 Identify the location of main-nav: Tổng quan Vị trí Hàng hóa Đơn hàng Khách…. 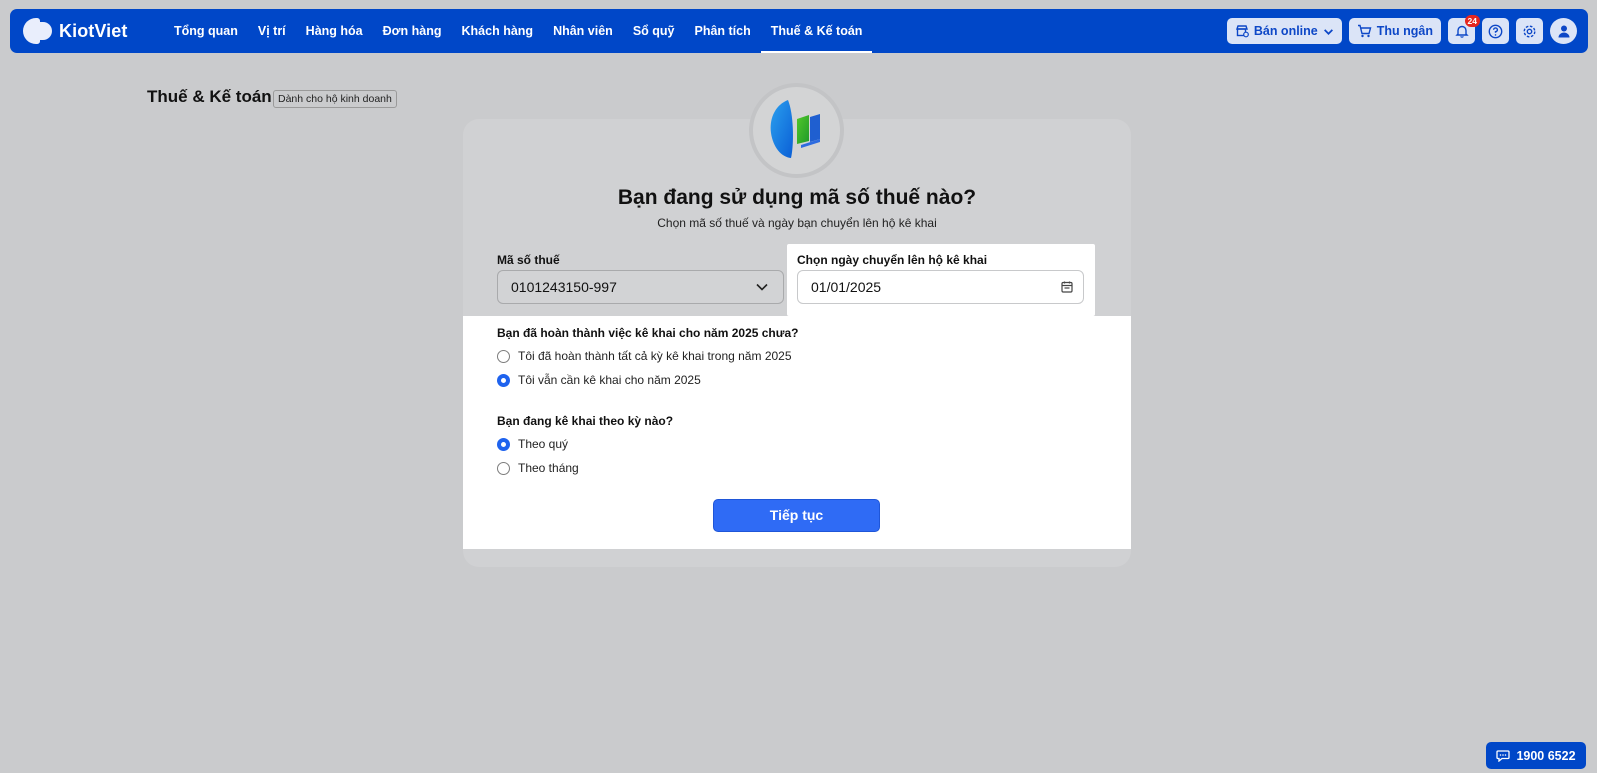
(518, 31).